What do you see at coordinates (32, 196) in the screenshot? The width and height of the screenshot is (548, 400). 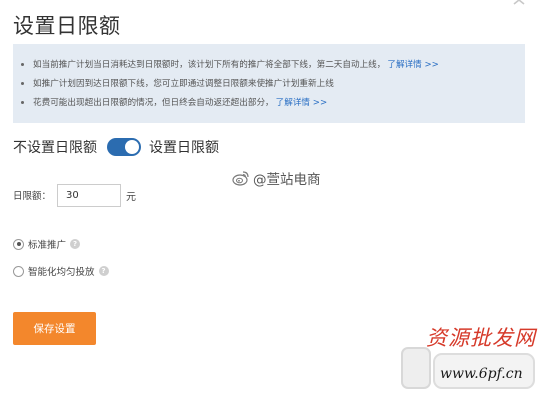 I see `daily-limit-label: 日限额：` at bounding box center [32, 196].